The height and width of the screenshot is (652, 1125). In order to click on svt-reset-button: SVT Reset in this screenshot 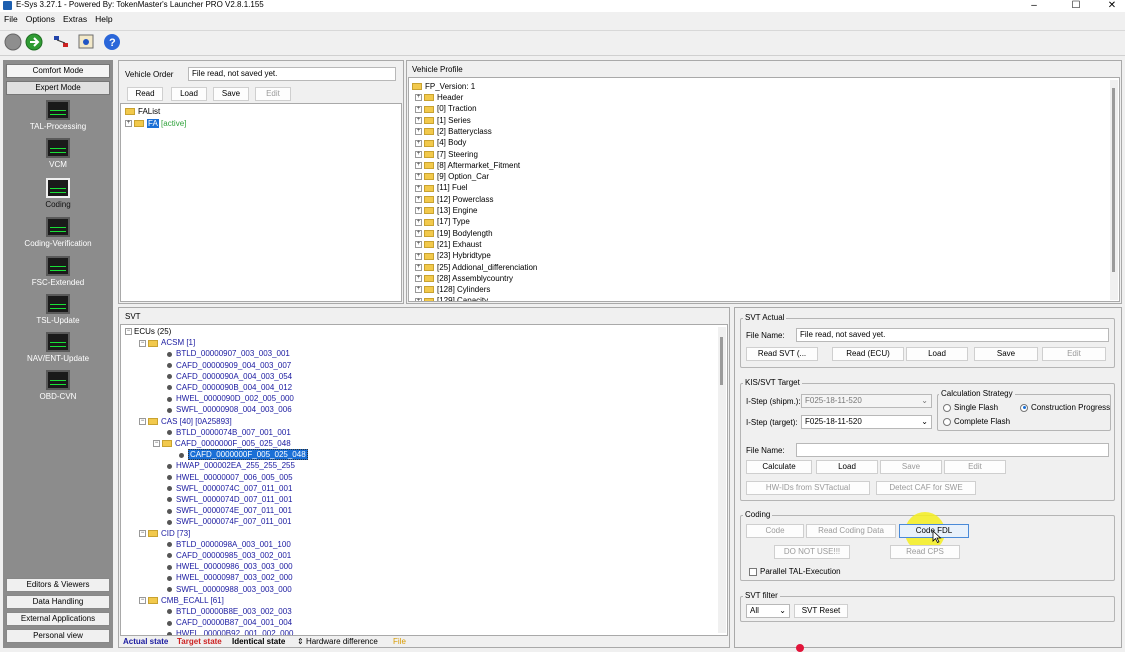, I will do `click(821, 611)`.